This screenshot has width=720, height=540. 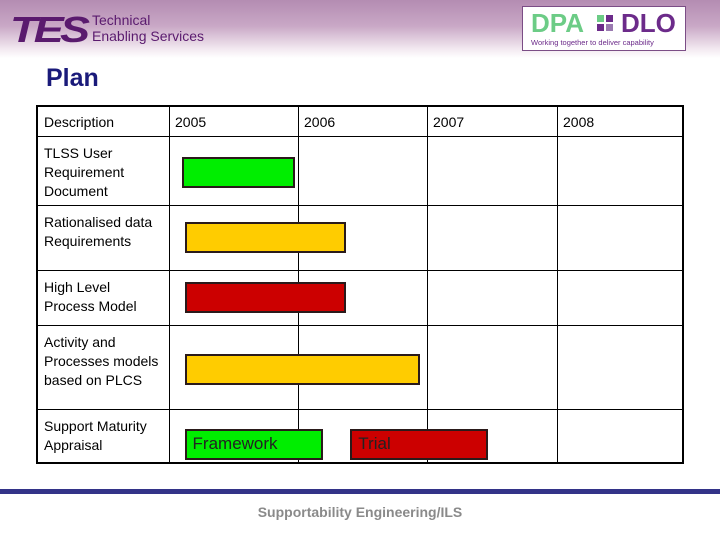 What do you see at coordinates (79, 122) in the screenshot?
I see `column-header: Description` at bounding box center [79, 122].